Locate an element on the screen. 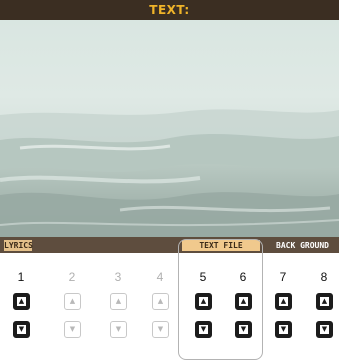 The image size is (339, 360). down-button-1: ▼ is located at coordinates (21, 329).